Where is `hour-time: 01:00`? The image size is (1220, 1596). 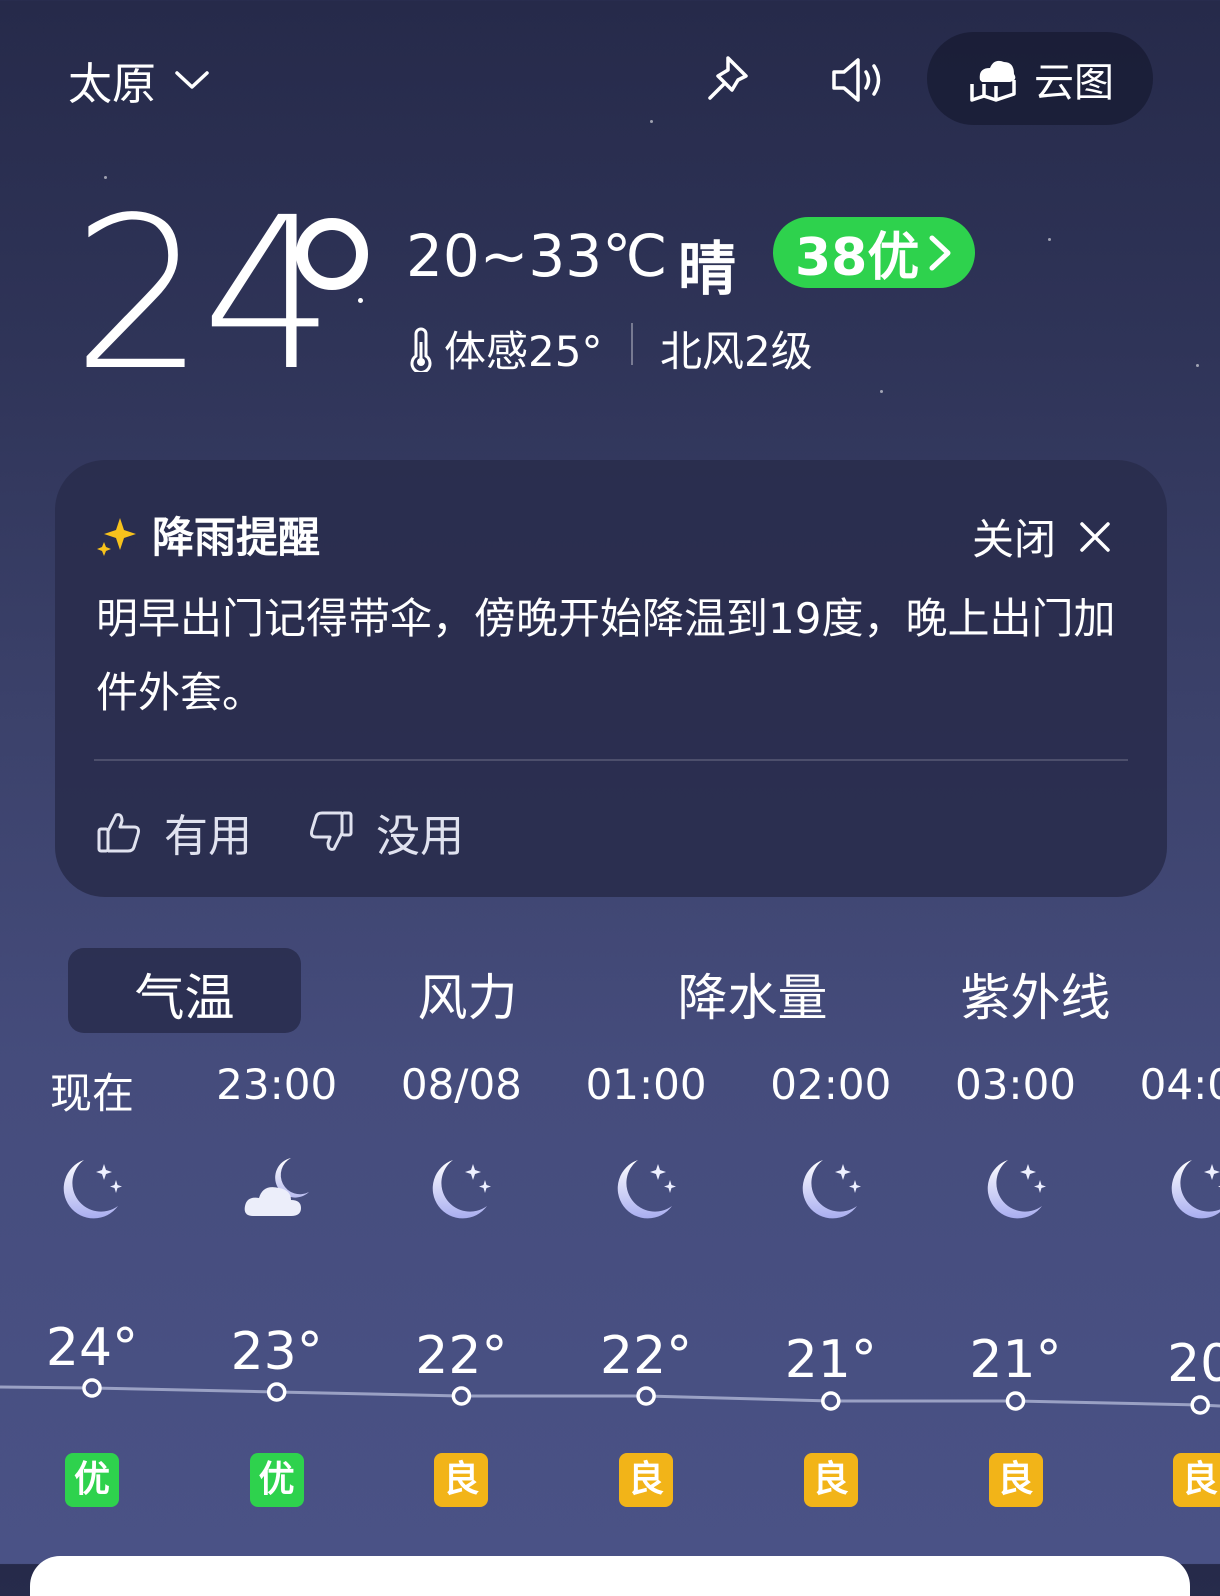 hour-time: 01:00 is located at coordinates (646, 1084).